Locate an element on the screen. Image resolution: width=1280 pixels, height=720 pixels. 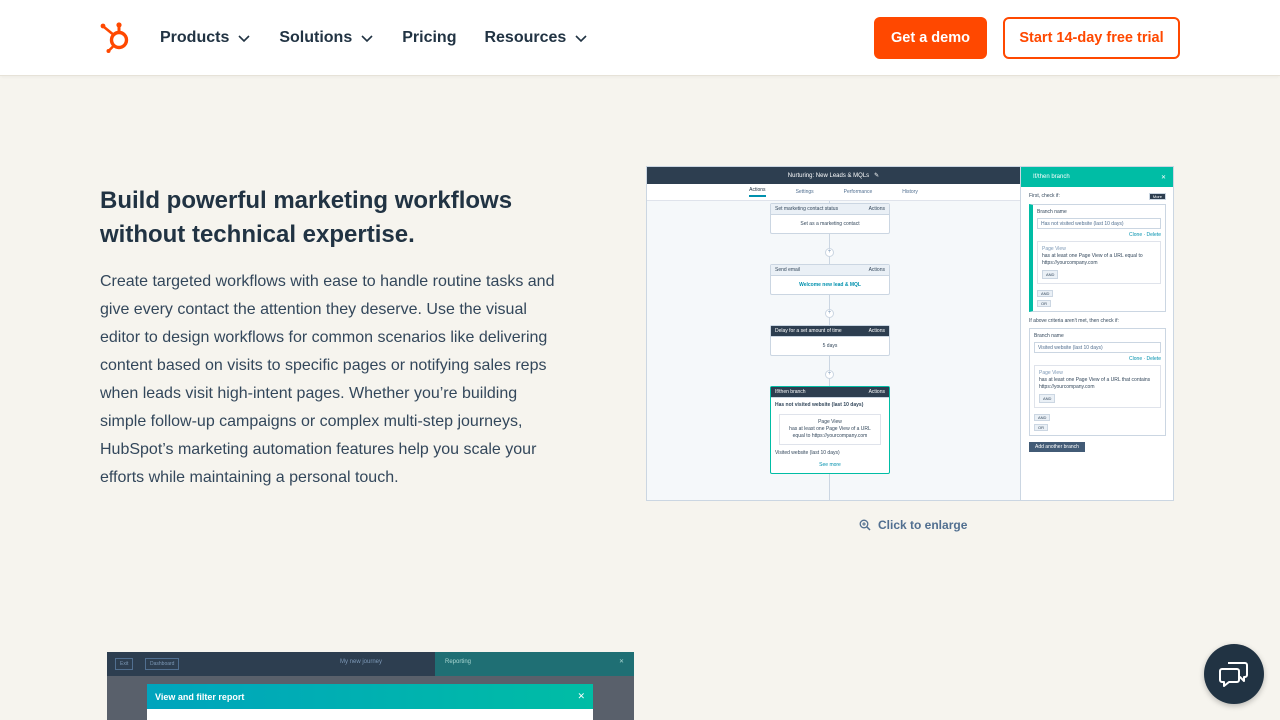
nav-pricing: Pricing is located at coordinates (429, 38).